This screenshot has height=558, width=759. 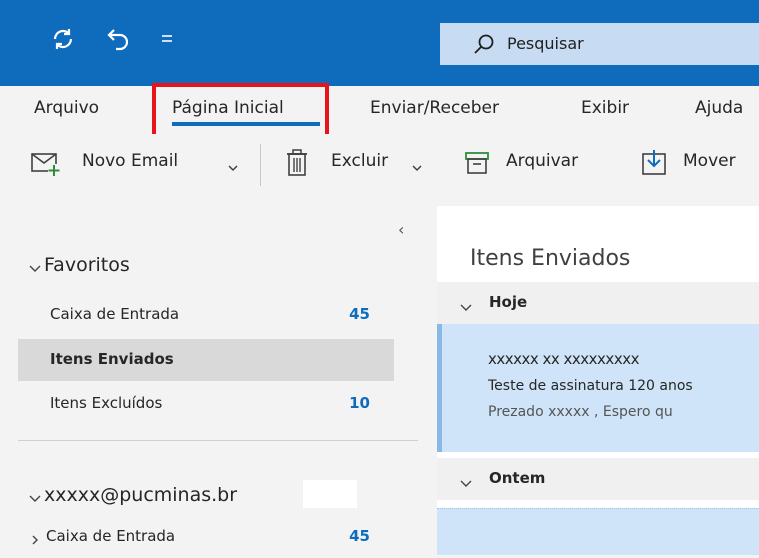 I want to click on group-label: Ontem, so click(x=517, y=478).